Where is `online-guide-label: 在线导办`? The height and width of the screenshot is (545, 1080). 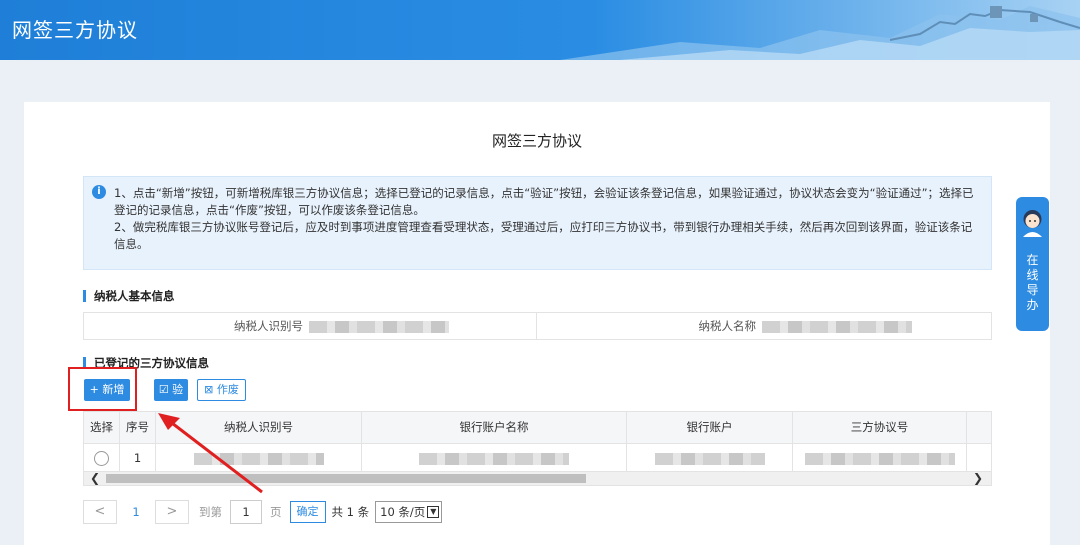
online-guide-label: 在线导办 is located at coordinates (1032, 282).